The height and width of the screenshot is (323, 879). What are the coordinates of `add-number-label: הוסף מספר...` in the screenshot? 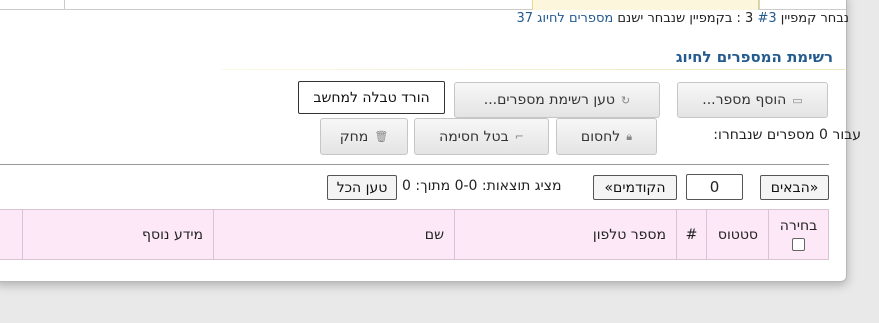 It's located at (744, 100).